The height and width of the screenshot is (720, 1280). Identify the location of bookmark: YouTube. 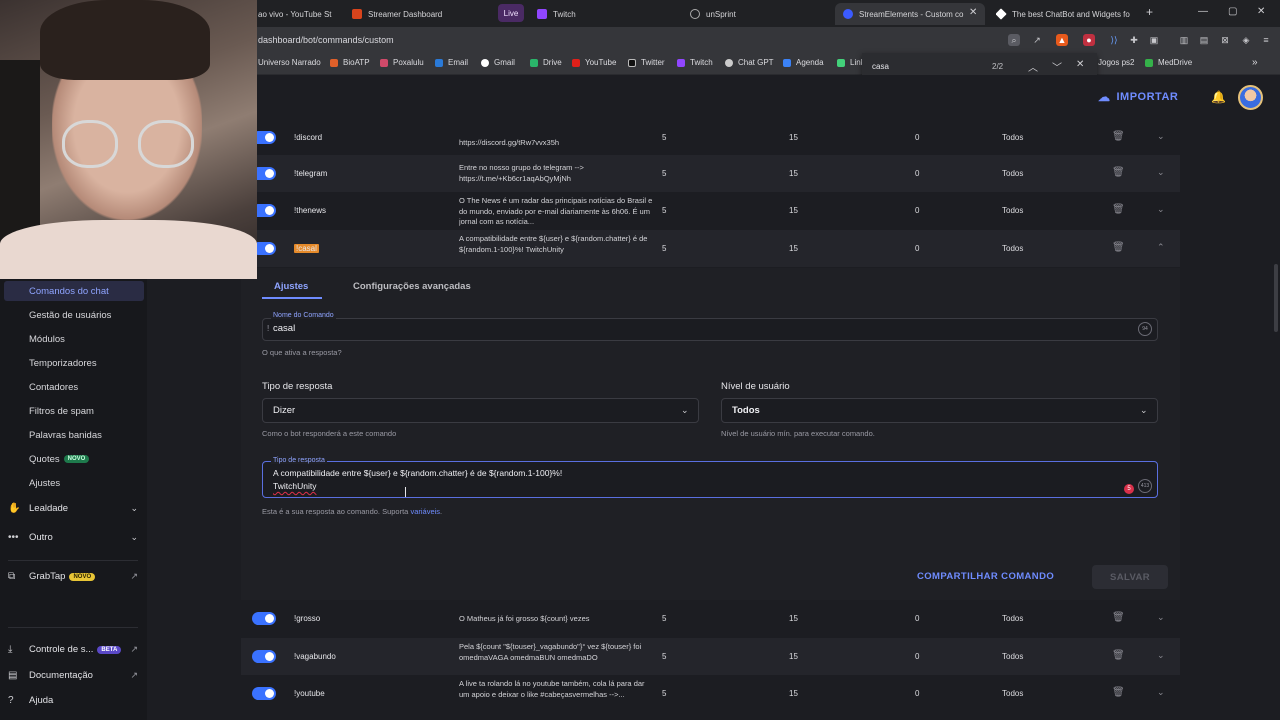
(594, 62).